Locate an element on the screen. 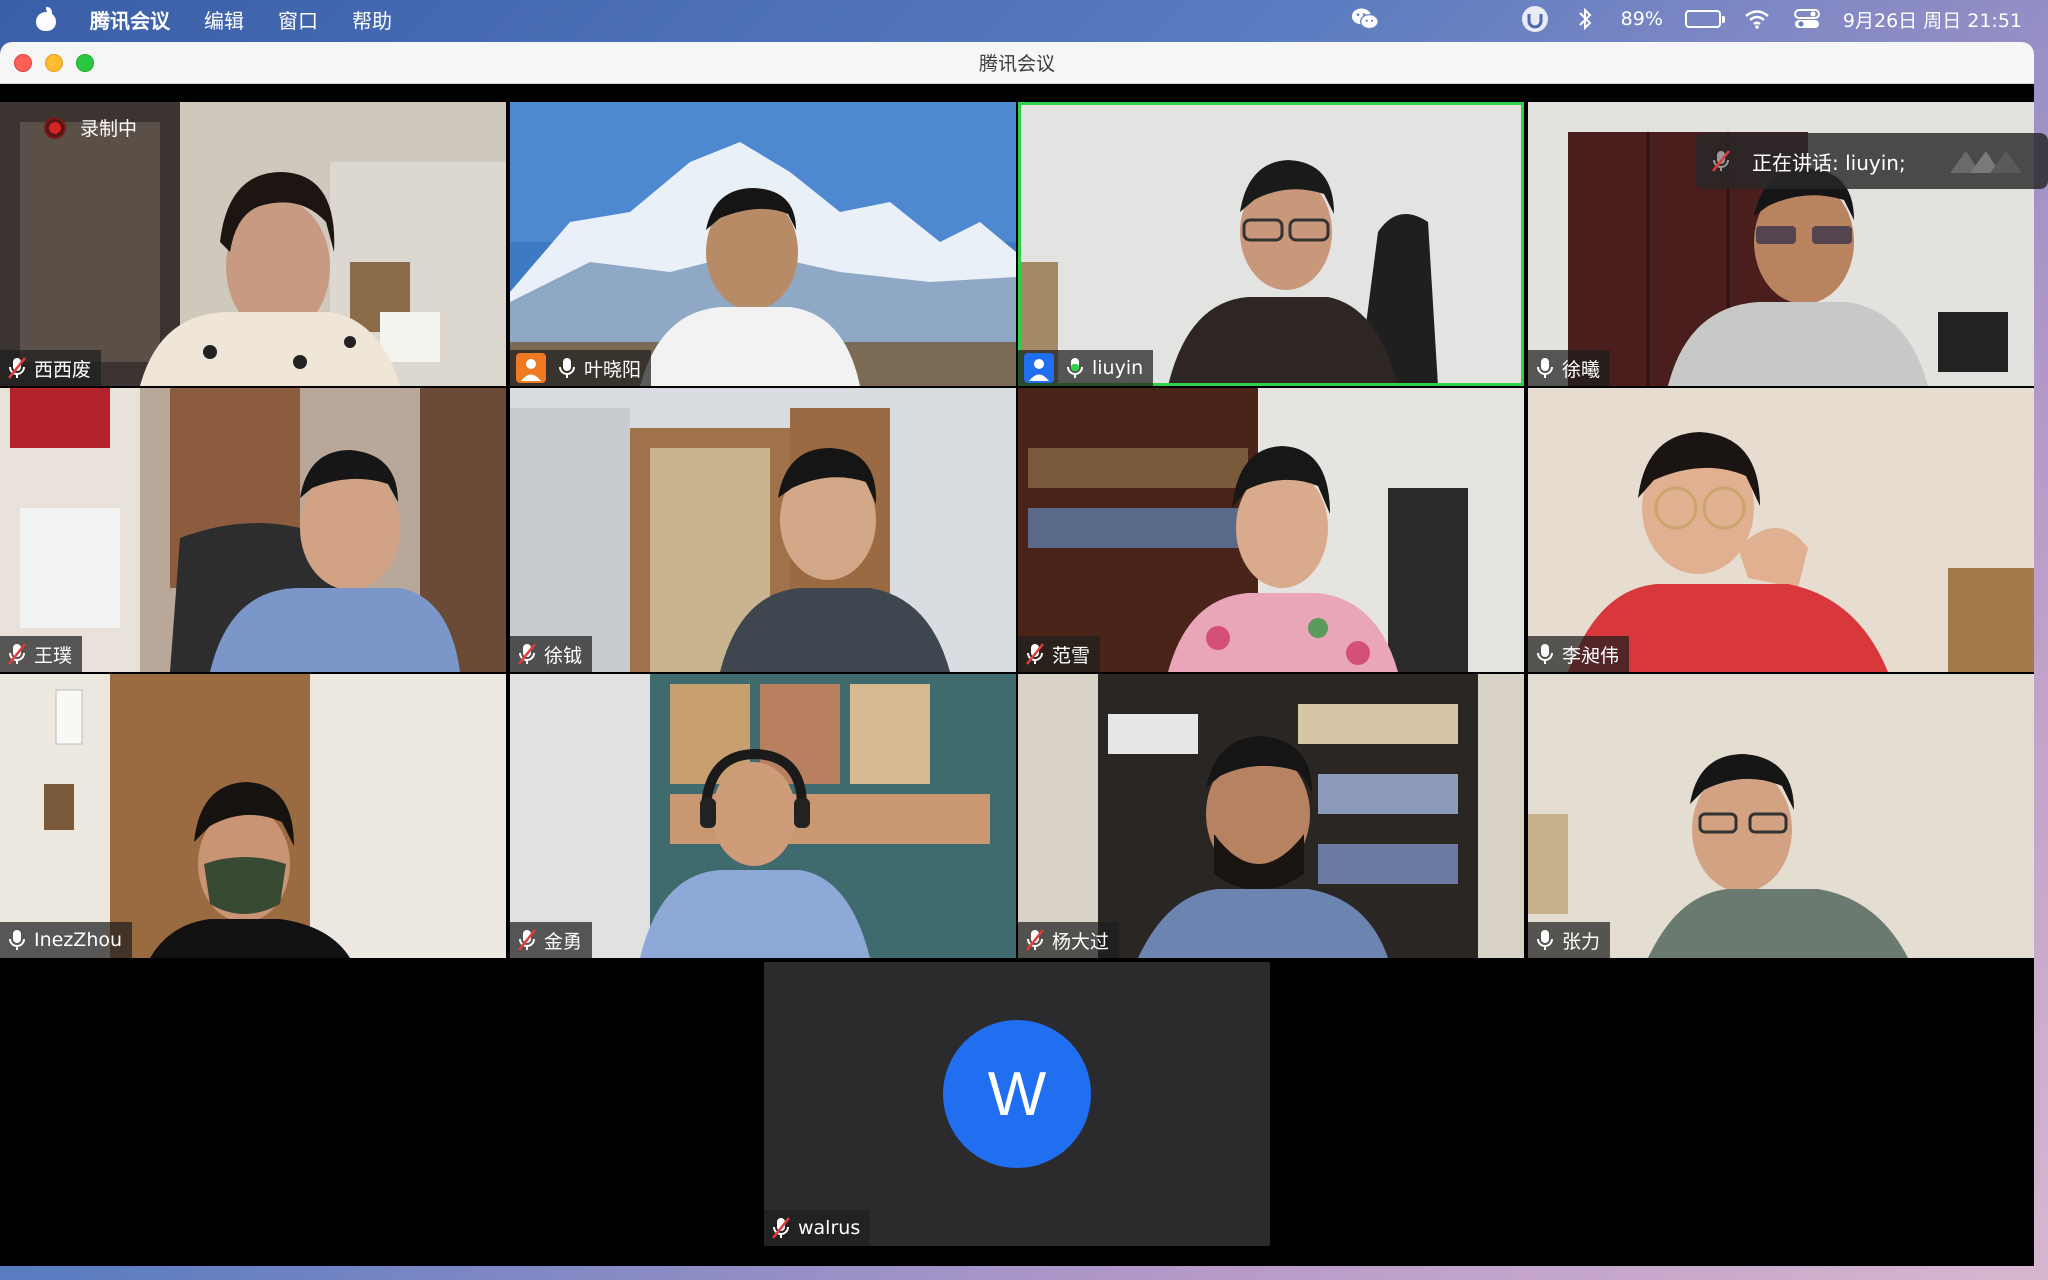  menu-edit: 编辑 is located at coordinates (224, 19).